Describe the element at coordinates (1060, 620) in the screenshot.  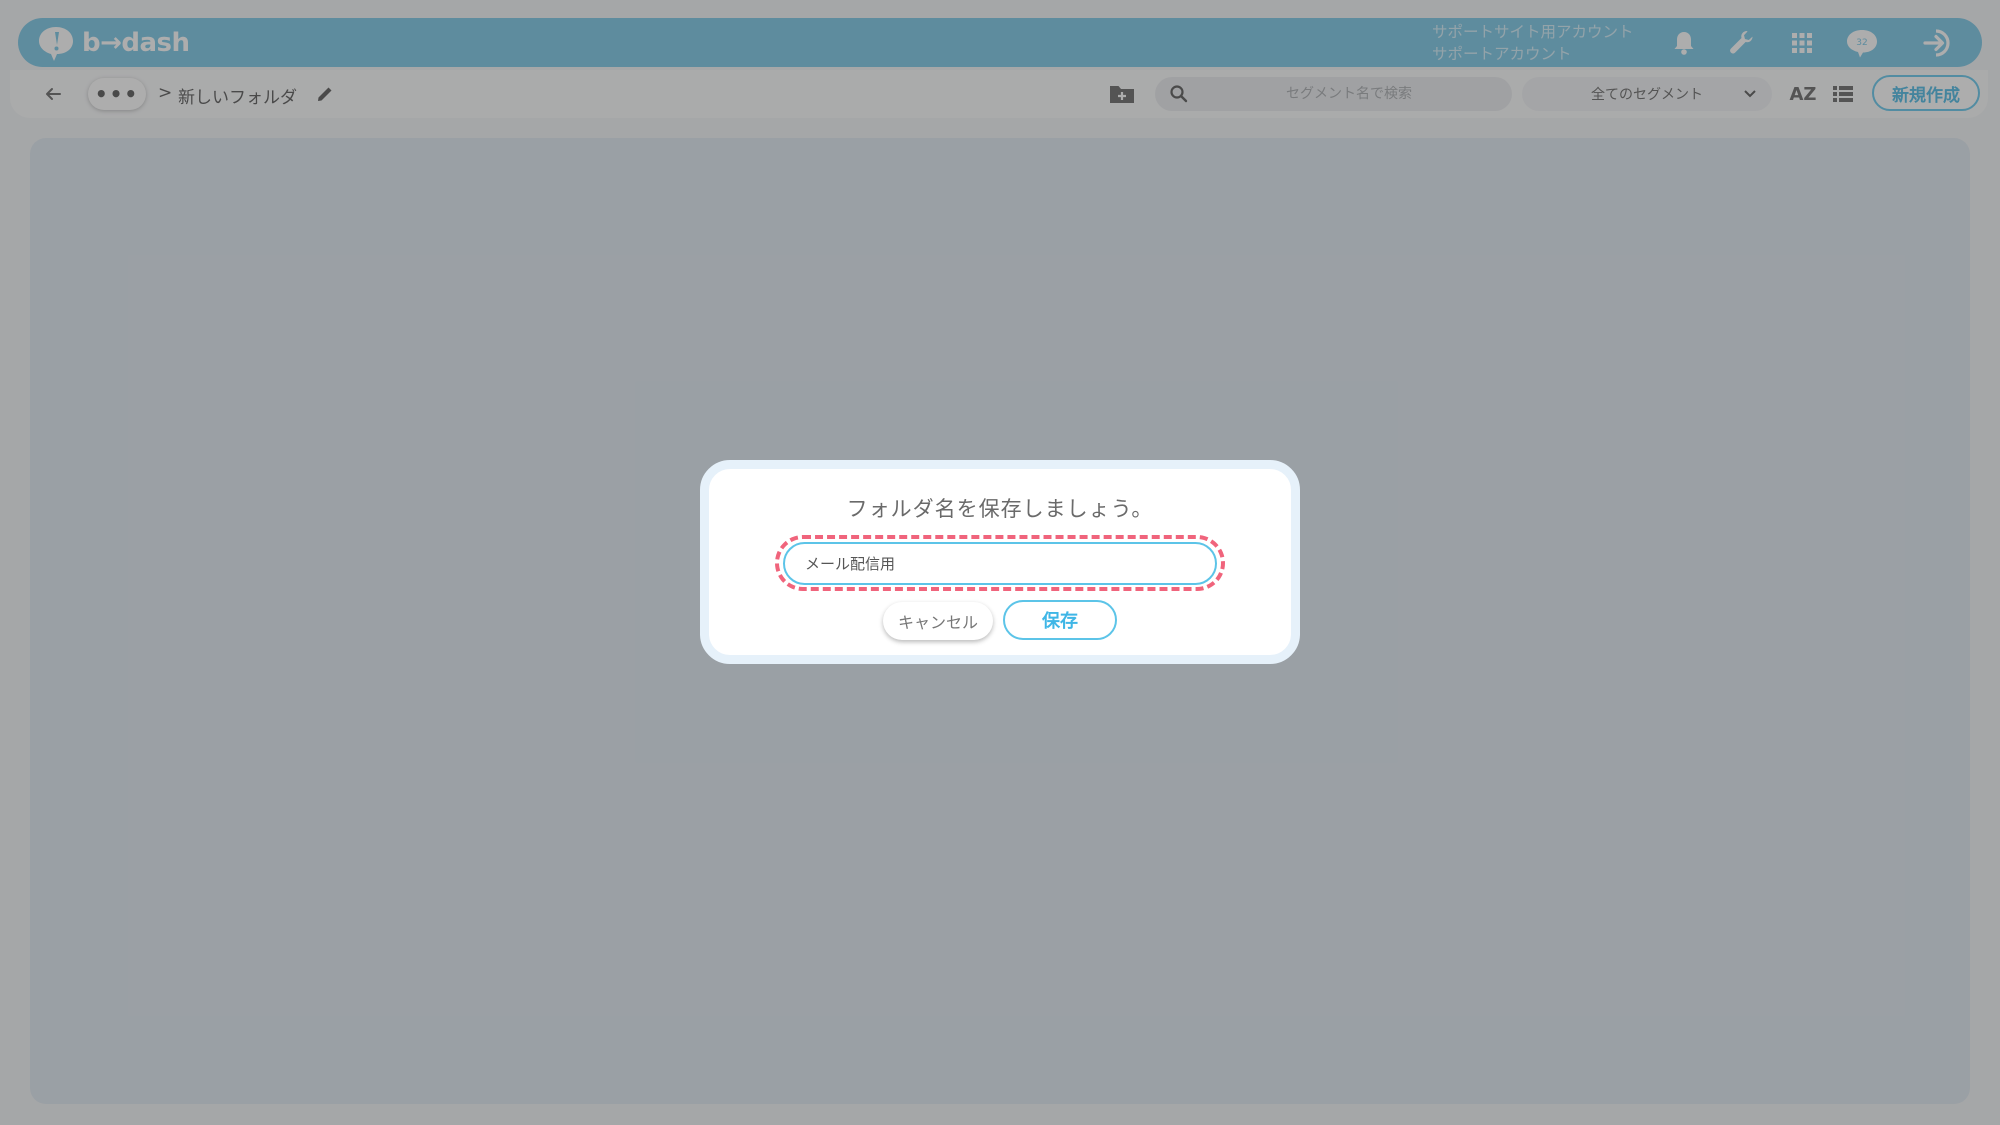
I see `save-button: 保存` at that location.